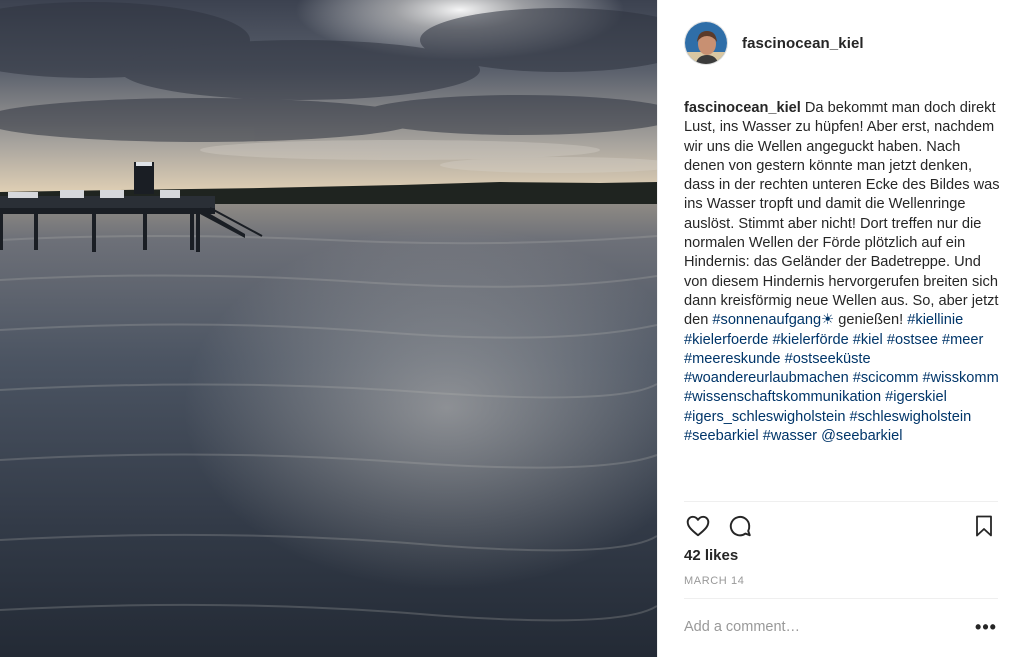 Image resolution: width=1024 pixels, height=657 pixels. What do you see at coordinates (732, 359) in the screenshot?
I see `hashtag: #meereskunde` at bounding box center [732, 359].